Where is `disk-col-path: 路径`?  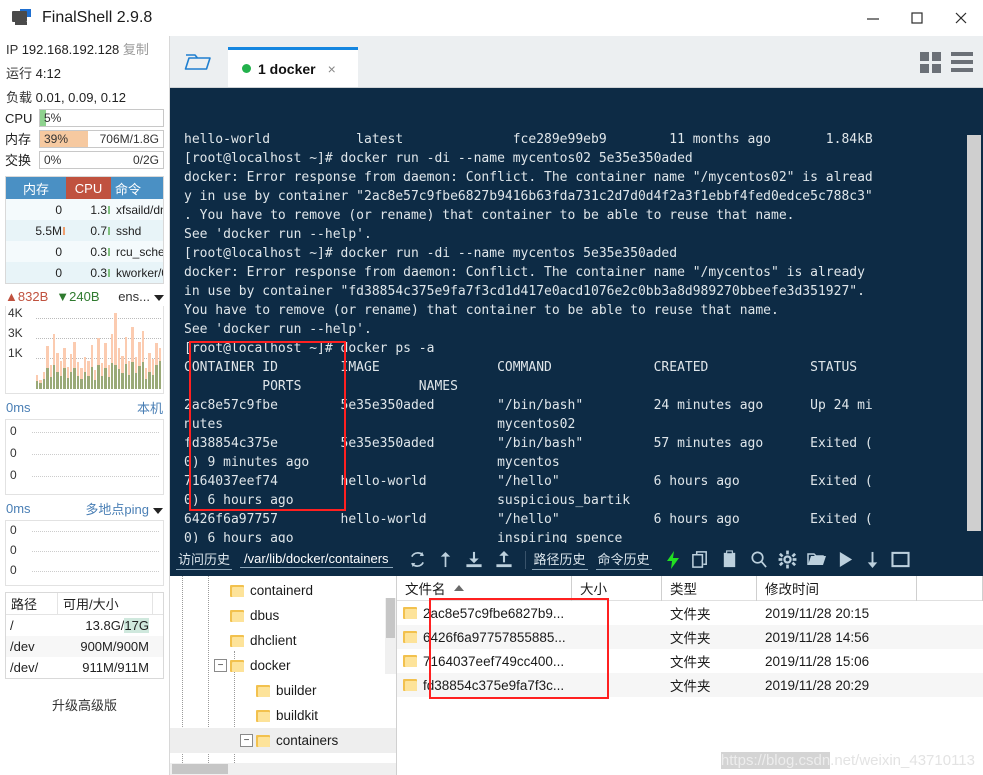 disk-col-path: 路径 is located at coordinates (32, 603).